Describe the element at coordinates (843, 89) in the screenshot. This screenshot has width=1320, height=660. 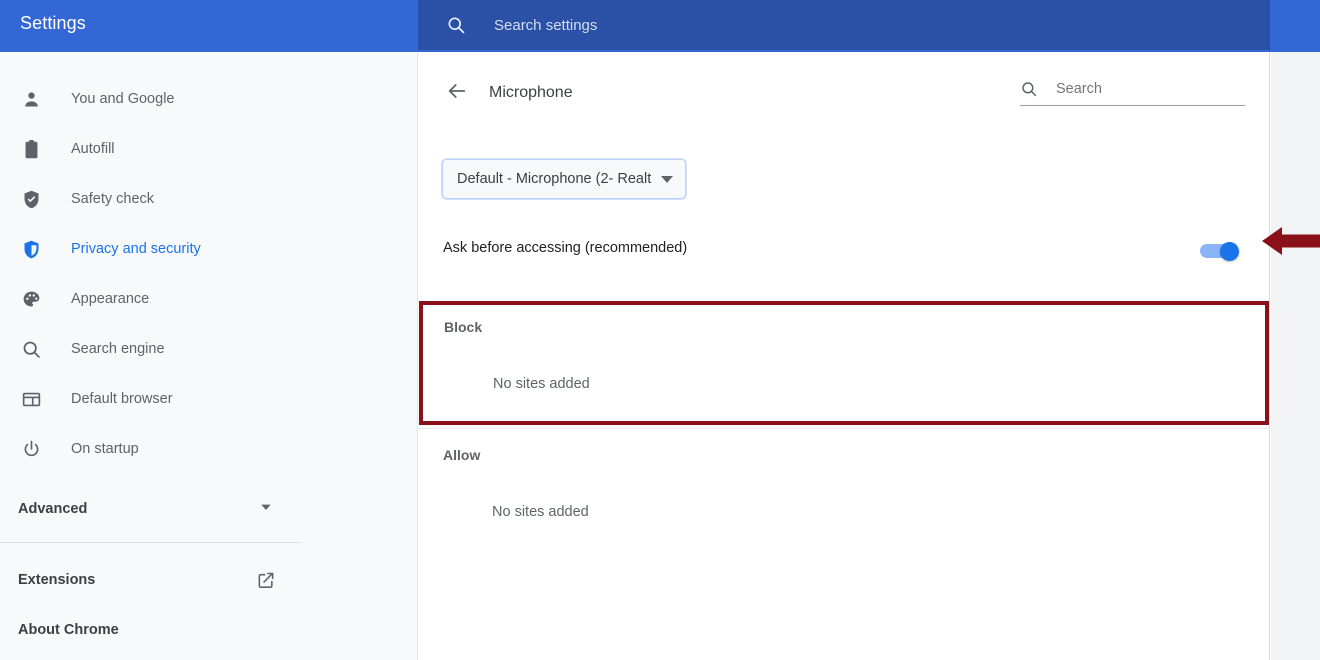
I see `content-header: Microphone` at that location.